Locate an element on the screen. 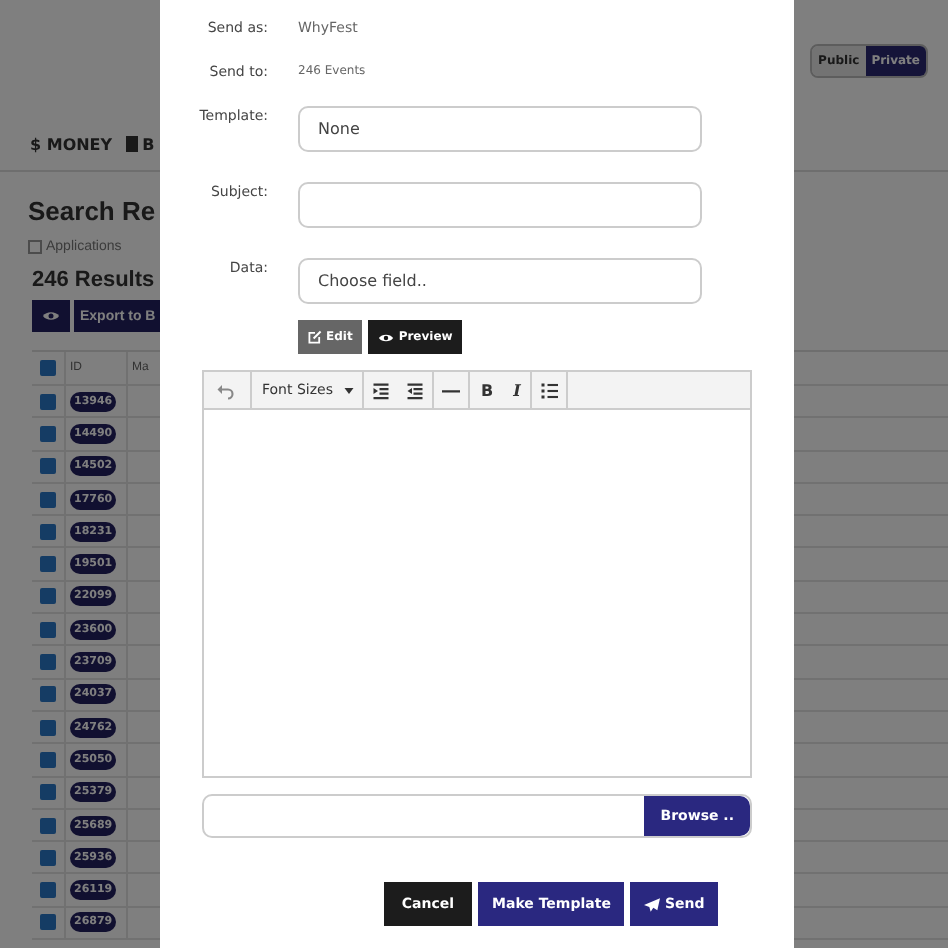  view-button is located at coordinates (51, 316).